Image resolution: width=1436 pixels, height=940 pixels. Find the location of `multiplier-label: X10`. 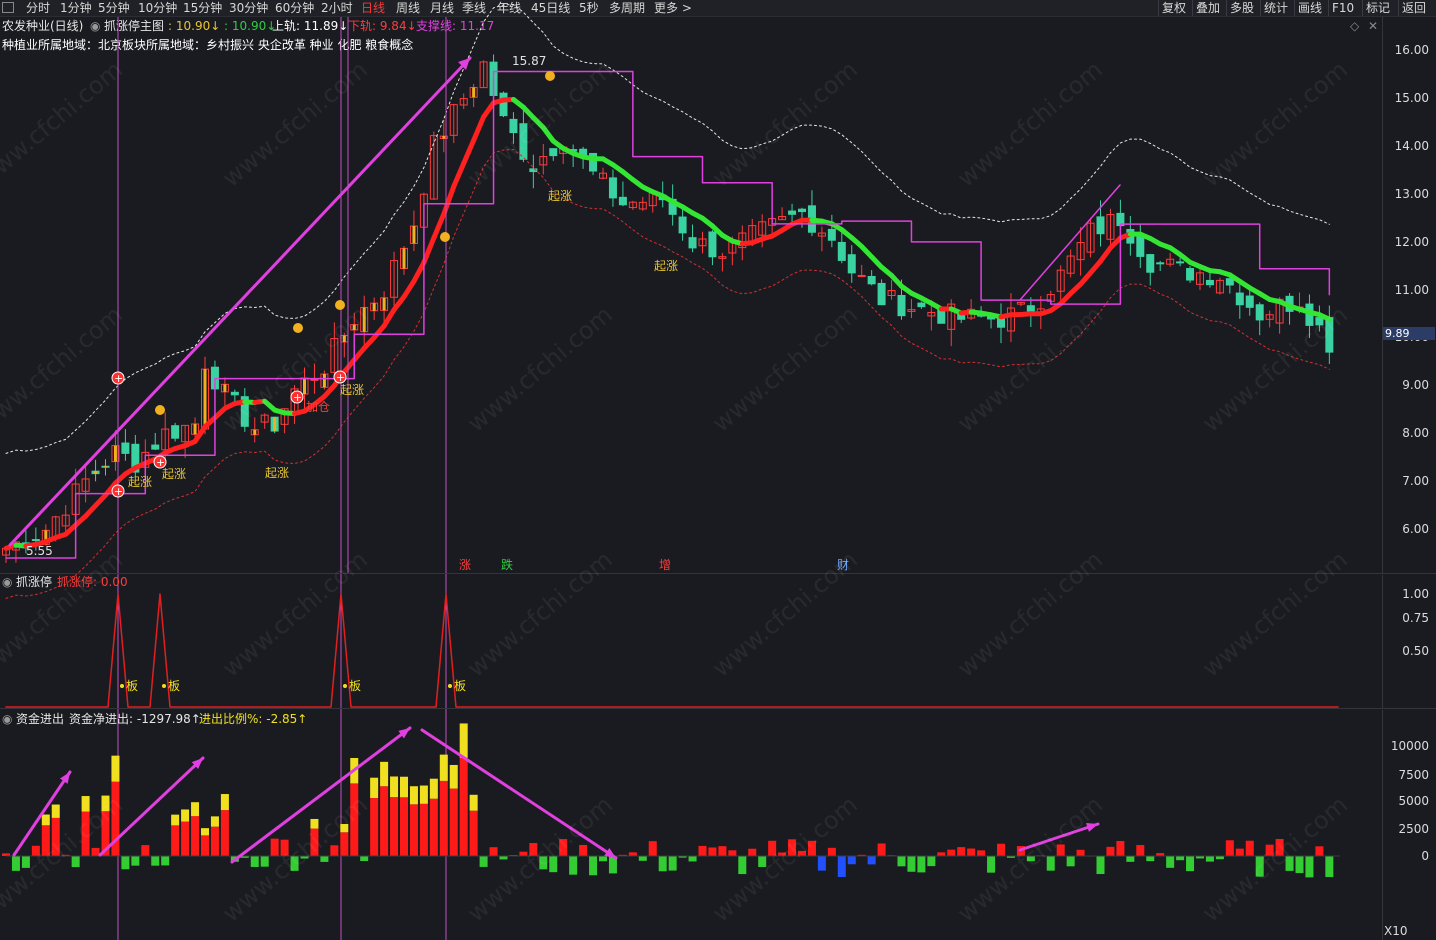

multiplier-label: X10 is located at coordinates (1396, 931).